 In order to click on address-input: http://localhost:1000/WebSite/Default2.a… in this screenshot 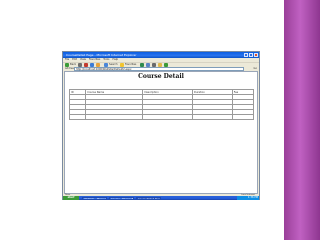, I will do `click(159, 69)`.